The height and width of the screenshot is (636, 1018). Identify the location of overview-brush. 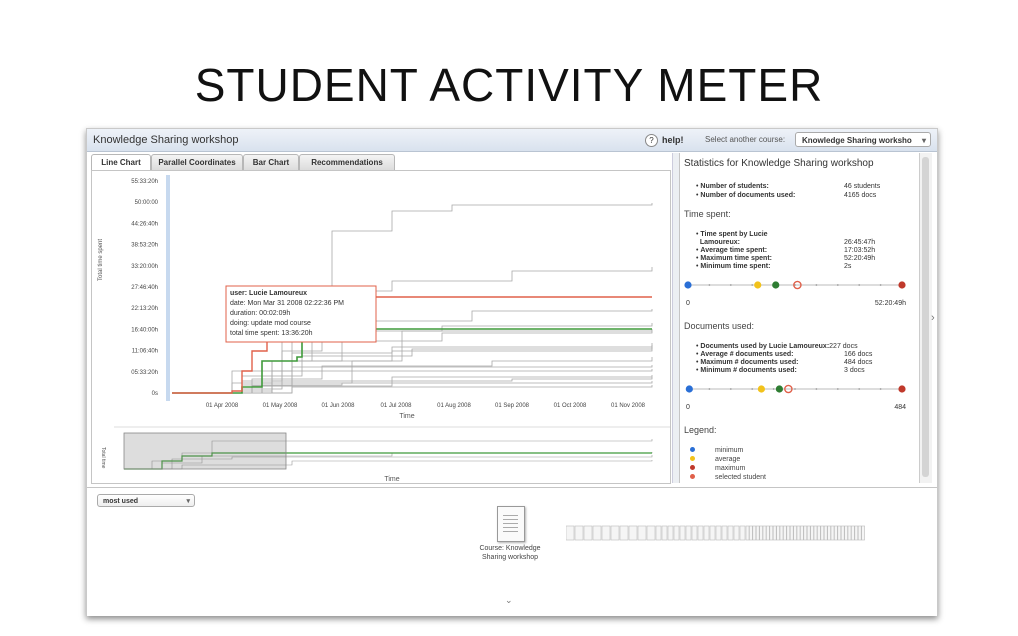
(205, 451).